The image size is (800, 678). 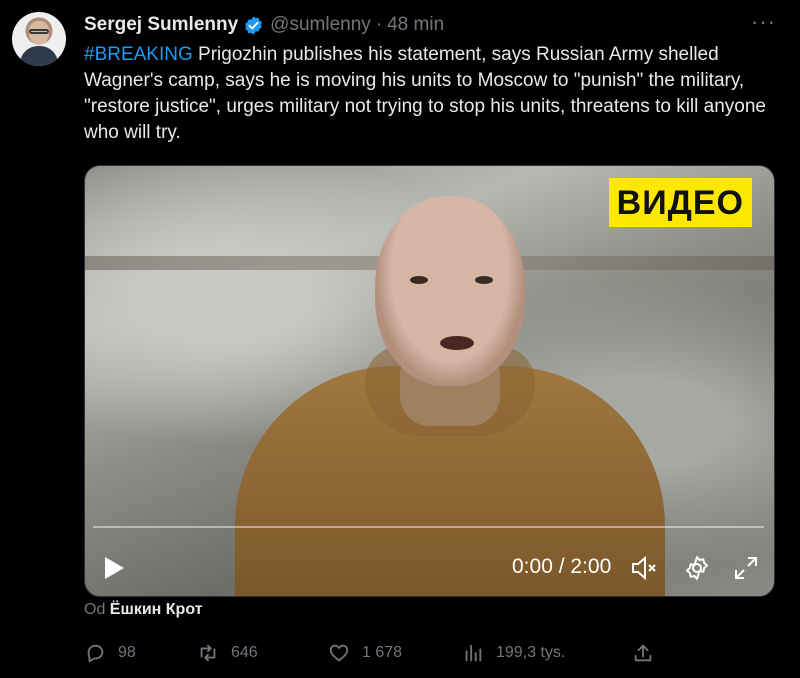 I want to click on views-button: 199,3 tys., so click(x=513, y=653).